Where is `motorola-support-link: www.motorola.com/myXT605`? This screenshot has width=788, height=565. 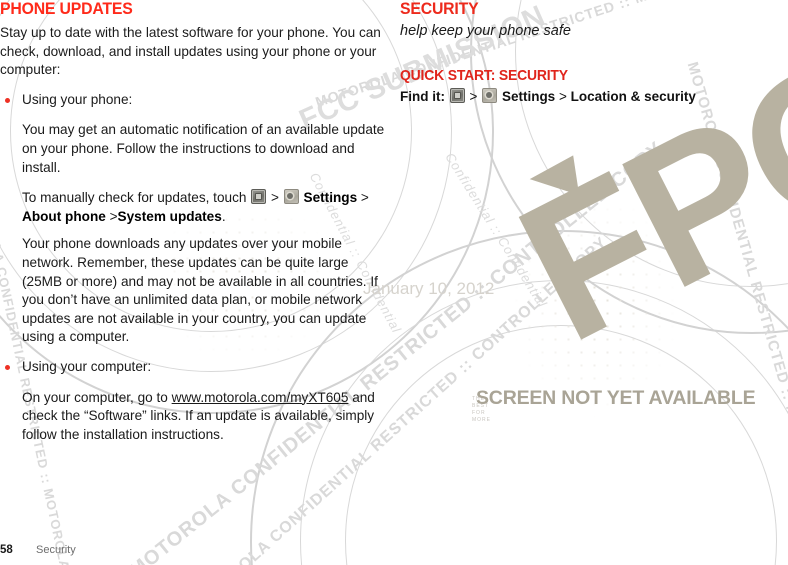 motorola-support-link: www.motorola.com/myXT605 is located at coordinates (260, 397).